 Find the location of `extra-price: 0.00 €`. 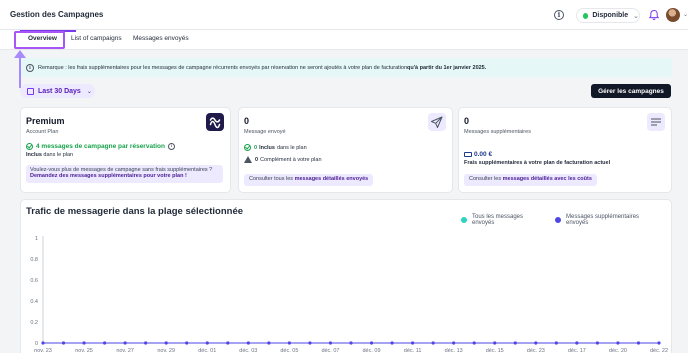

extra-price: 0.00 € is located at coordinates (478, 154).